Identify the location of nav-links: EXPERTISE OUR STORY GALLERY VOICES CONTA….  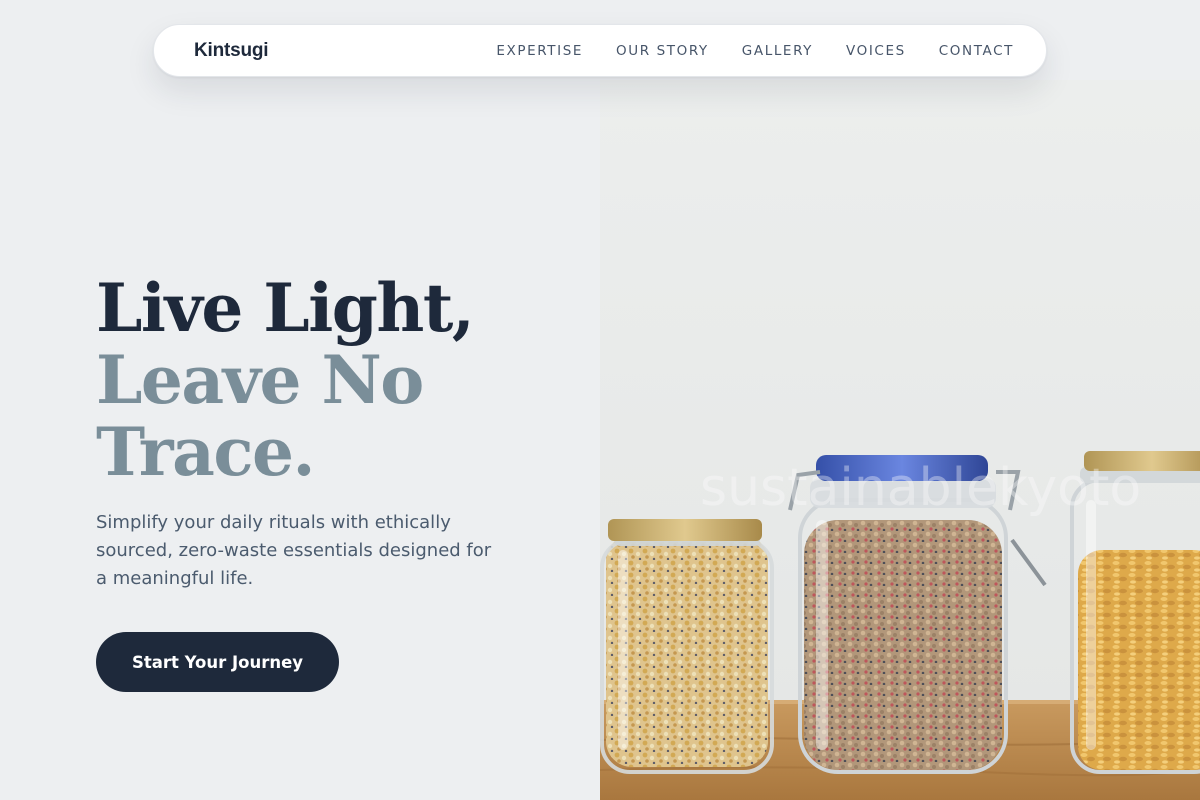
(755, 51).